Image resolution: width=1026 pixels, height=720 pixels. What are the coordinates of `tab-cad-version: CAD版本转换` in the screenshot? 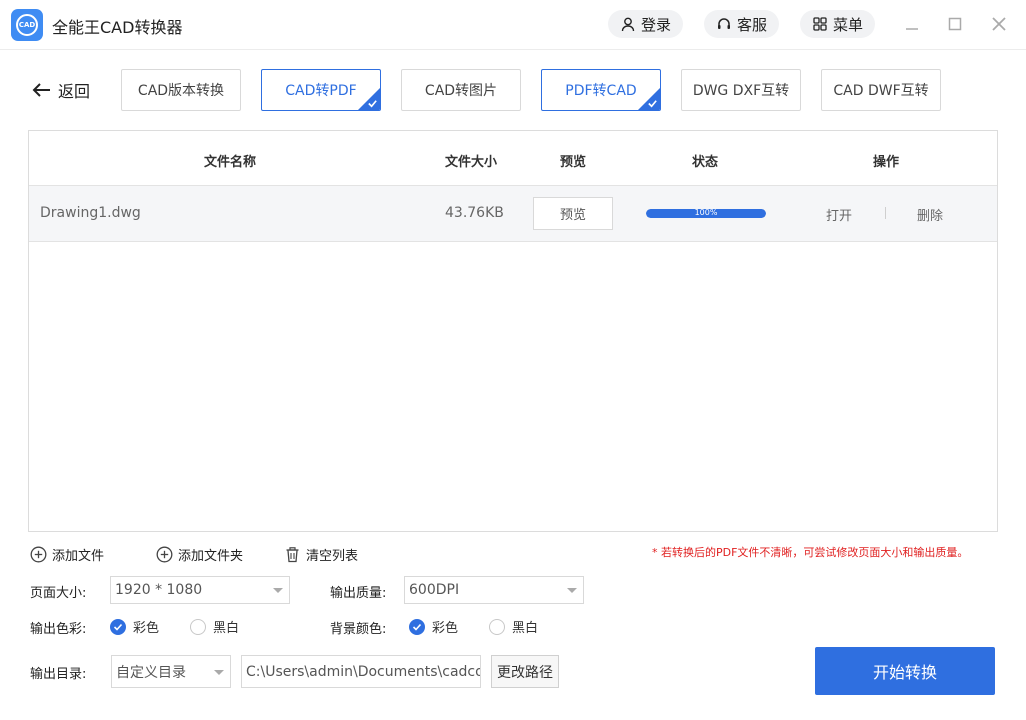 It's located at (181, 90).